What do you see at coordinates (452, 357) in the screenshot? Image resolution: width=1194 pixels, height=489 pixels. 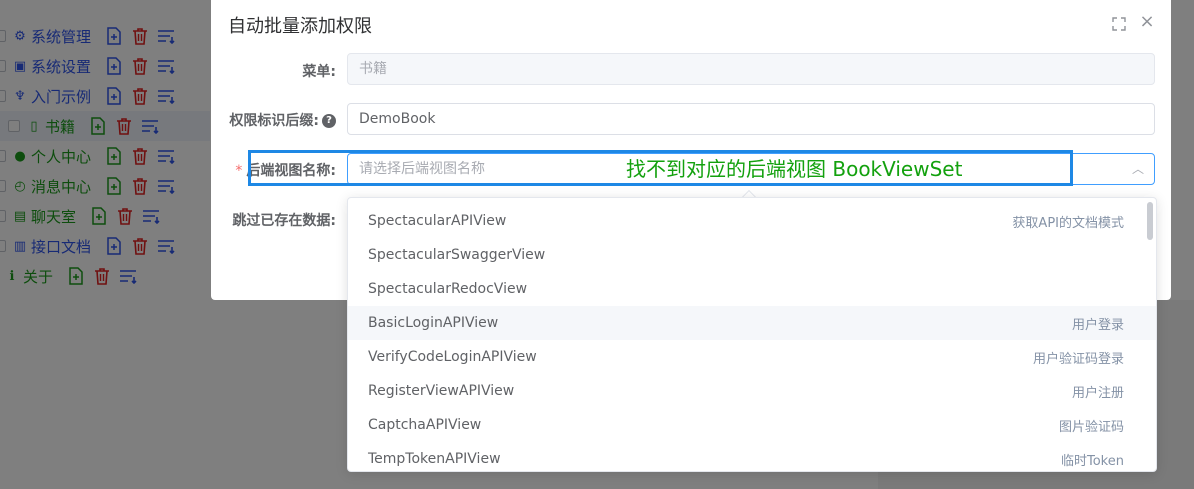 I see `option-name: VerifyCodeLoginAPIView` at bounding box center [452, 357].